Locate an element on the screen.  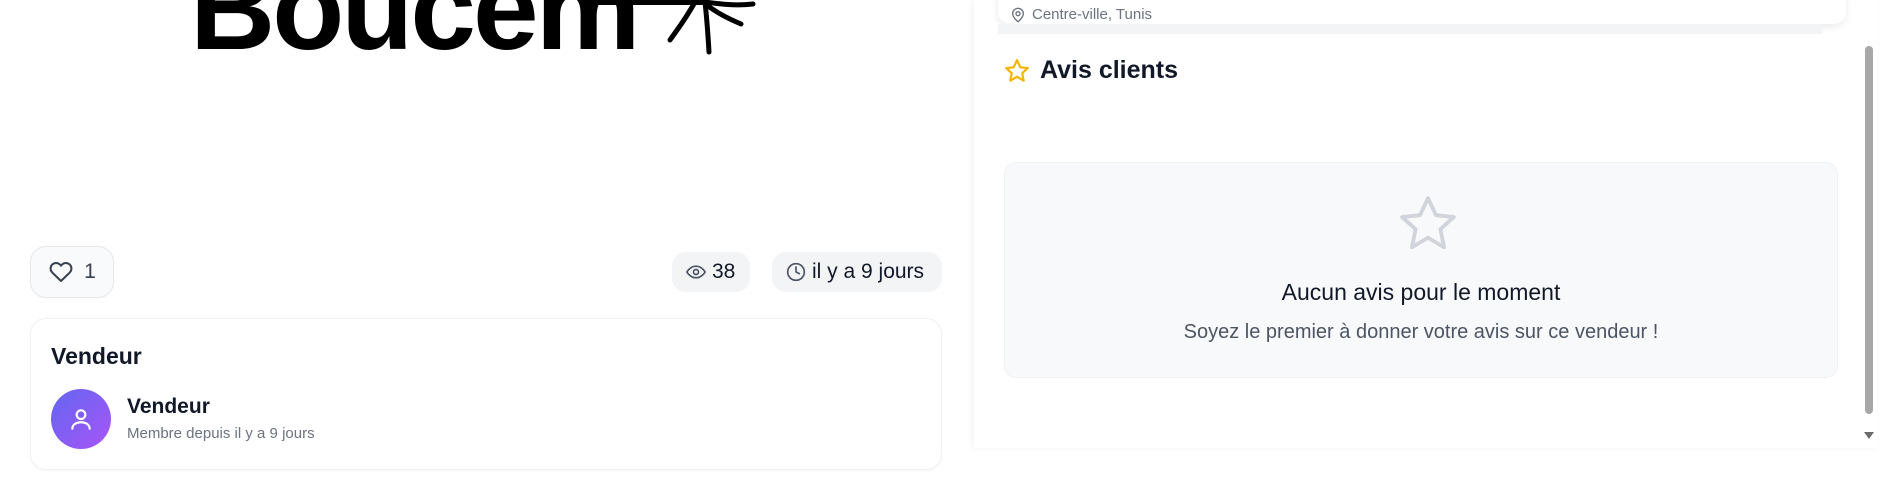
seller-section-title: Vendeur is located at coordinates (96, 356).